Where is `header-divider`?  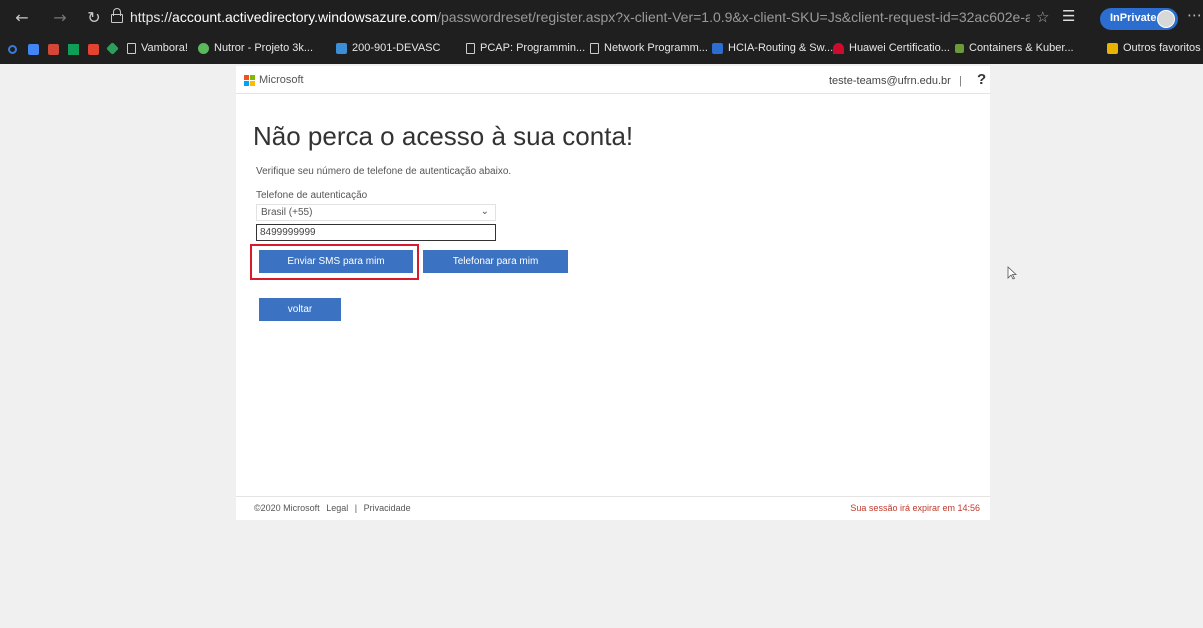 header-divider is located at coordinates (613, 93).